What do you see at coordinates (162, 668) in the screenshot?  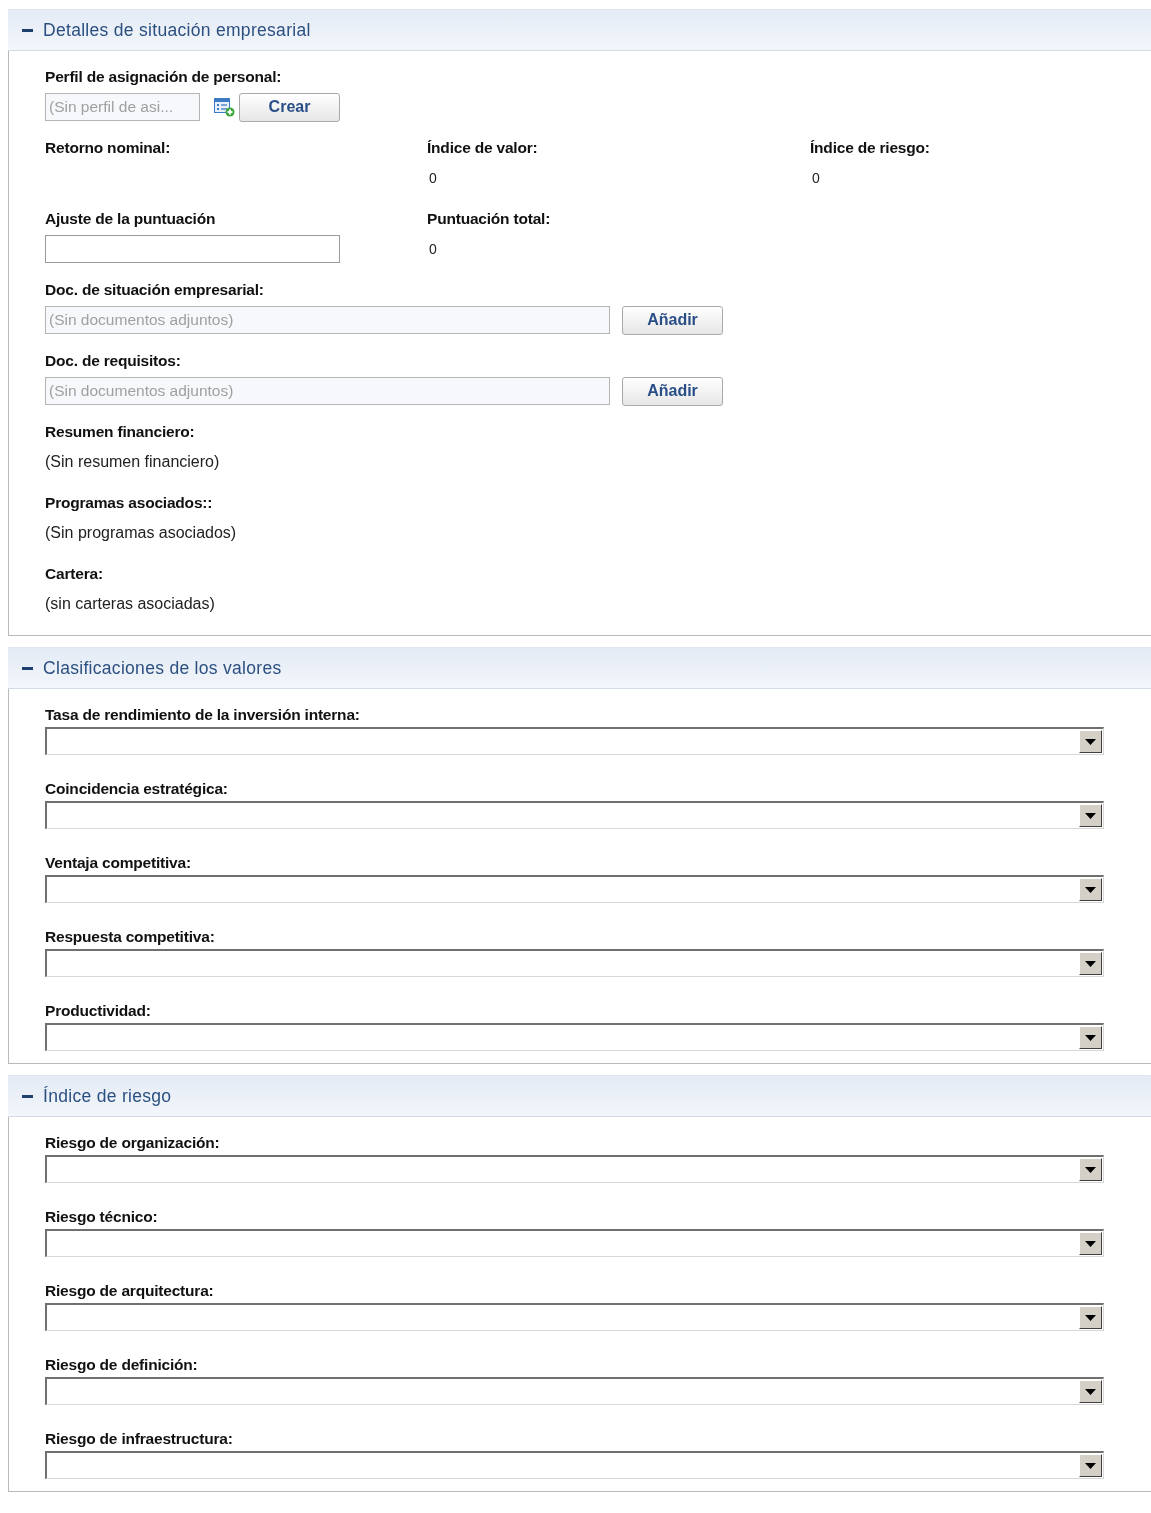 I see `section-title: Clasificaciones de los valores` at bounding box center [162, 668].